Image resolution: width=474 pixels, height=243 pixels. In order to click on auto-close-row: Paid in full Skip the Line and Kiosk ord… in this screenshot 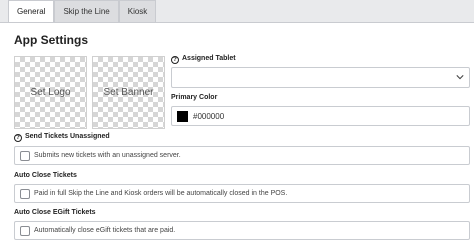, I will do `click(242, 193)`.